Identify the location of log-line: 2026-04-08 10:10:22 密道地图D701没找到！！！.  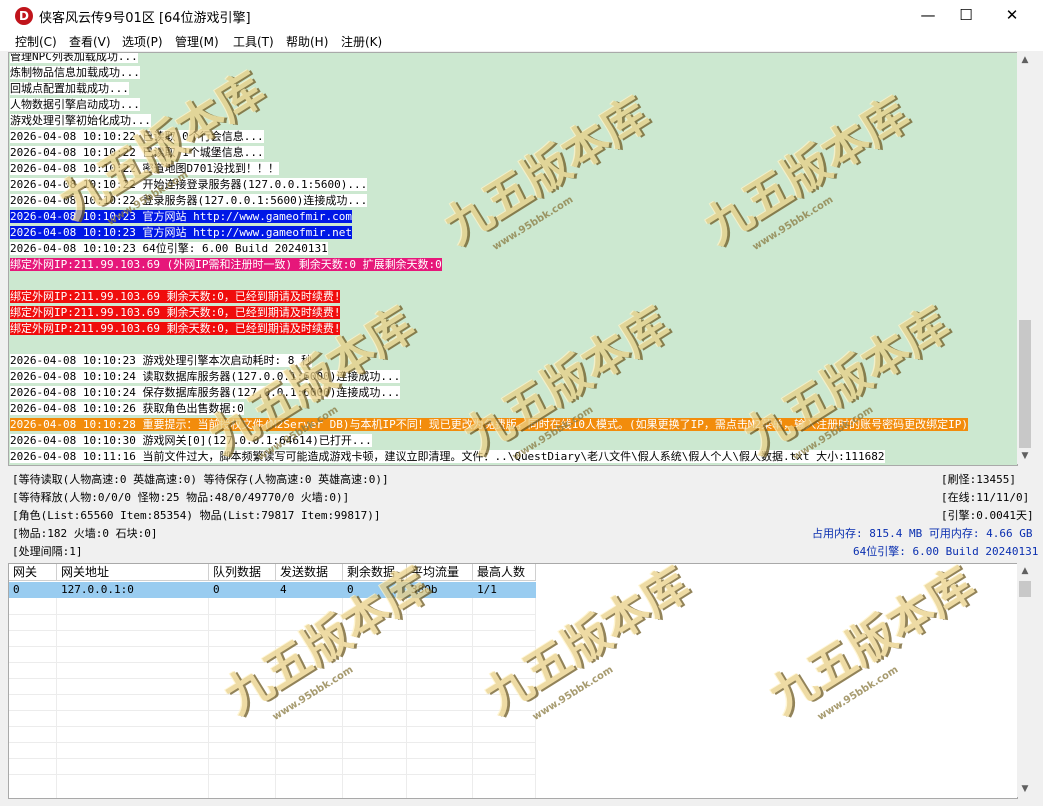
(144, 168).